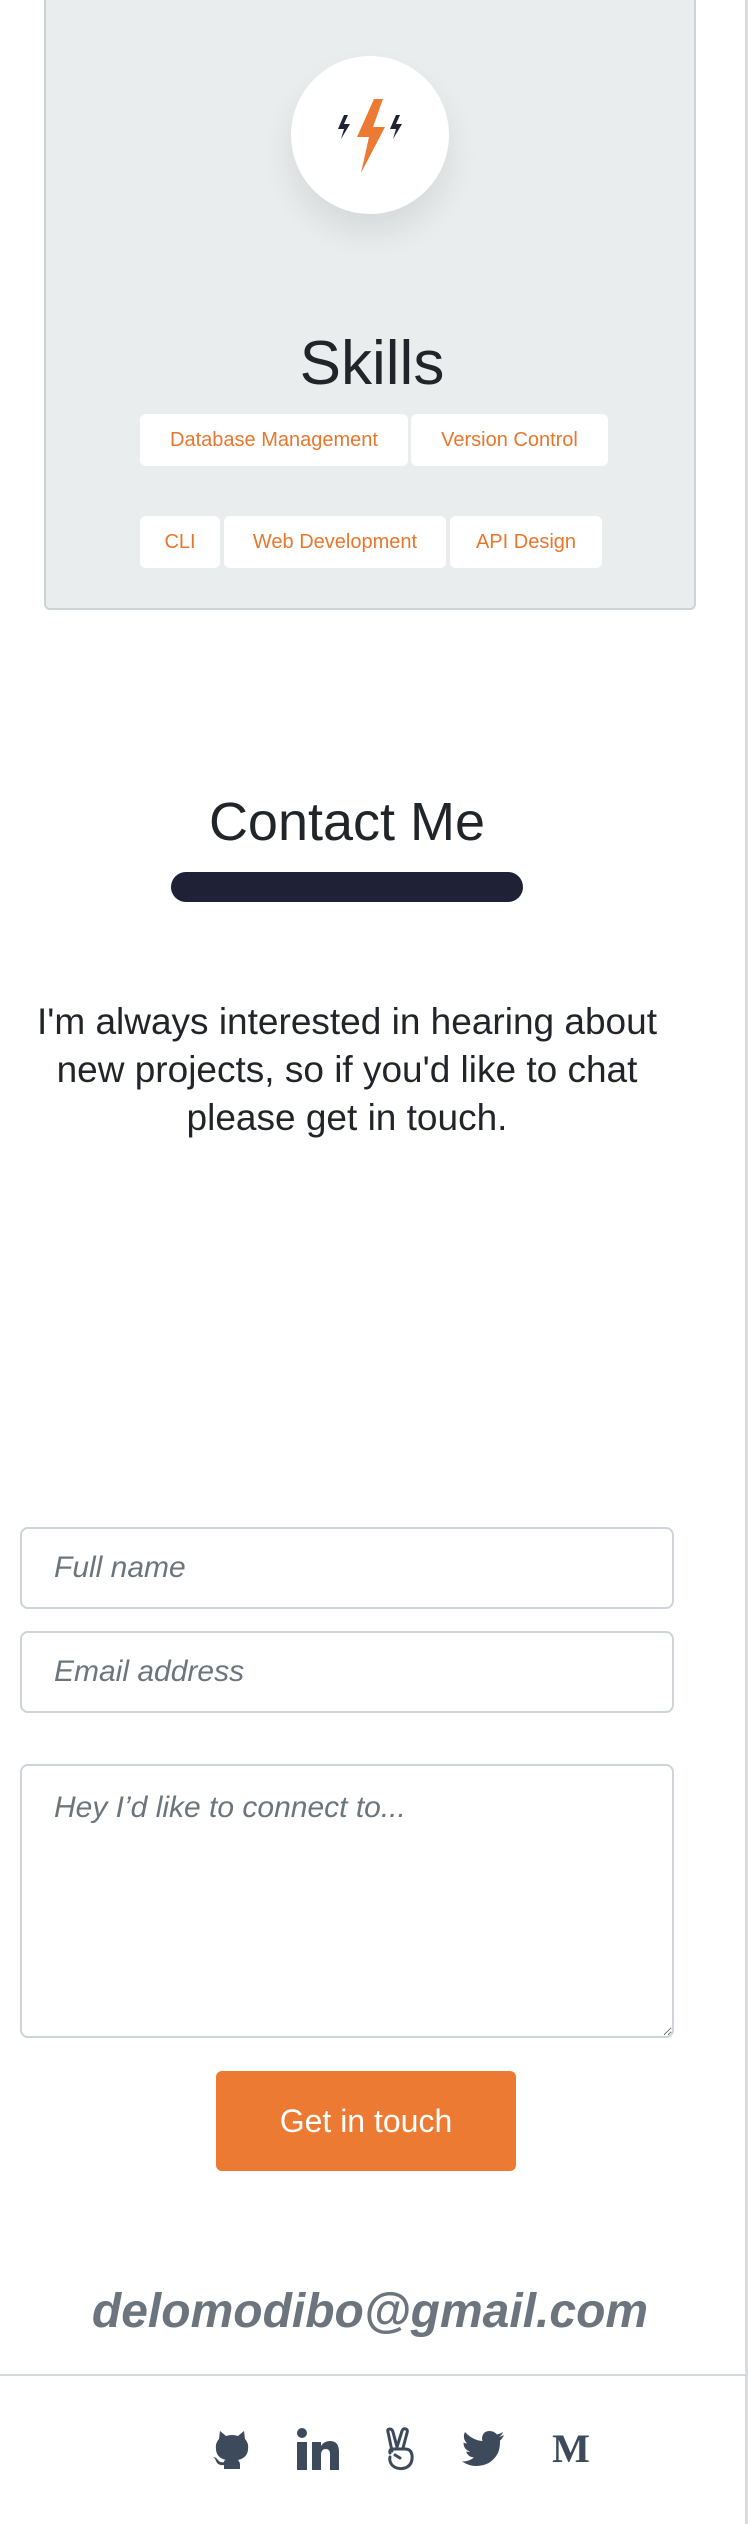 The image size is (748, 2524). What do you see at coordinates (347, 1568) in the screenshot?
I see `full-name-input` at bounding box center [347, 1568].